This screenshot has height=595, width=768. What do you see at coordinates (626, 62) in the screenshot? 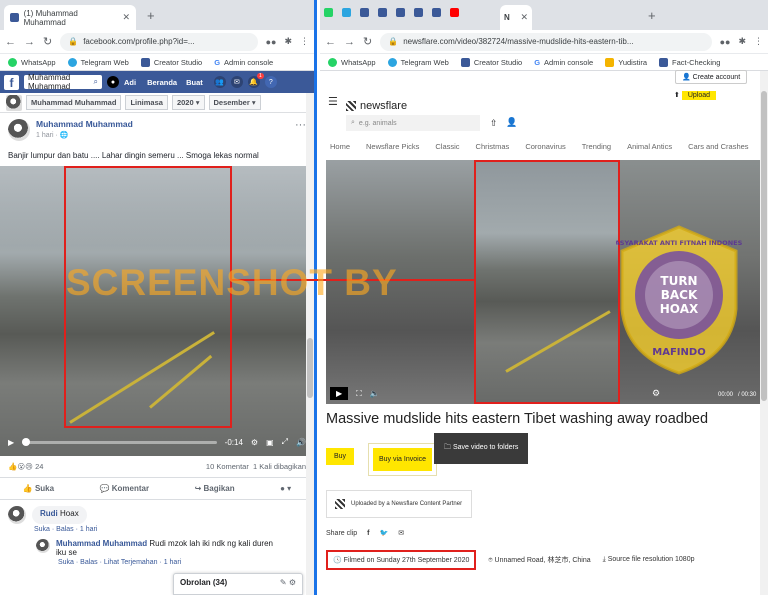
I see `bookmark-yudistira: Yudistira` at bounding box center [626, 62].